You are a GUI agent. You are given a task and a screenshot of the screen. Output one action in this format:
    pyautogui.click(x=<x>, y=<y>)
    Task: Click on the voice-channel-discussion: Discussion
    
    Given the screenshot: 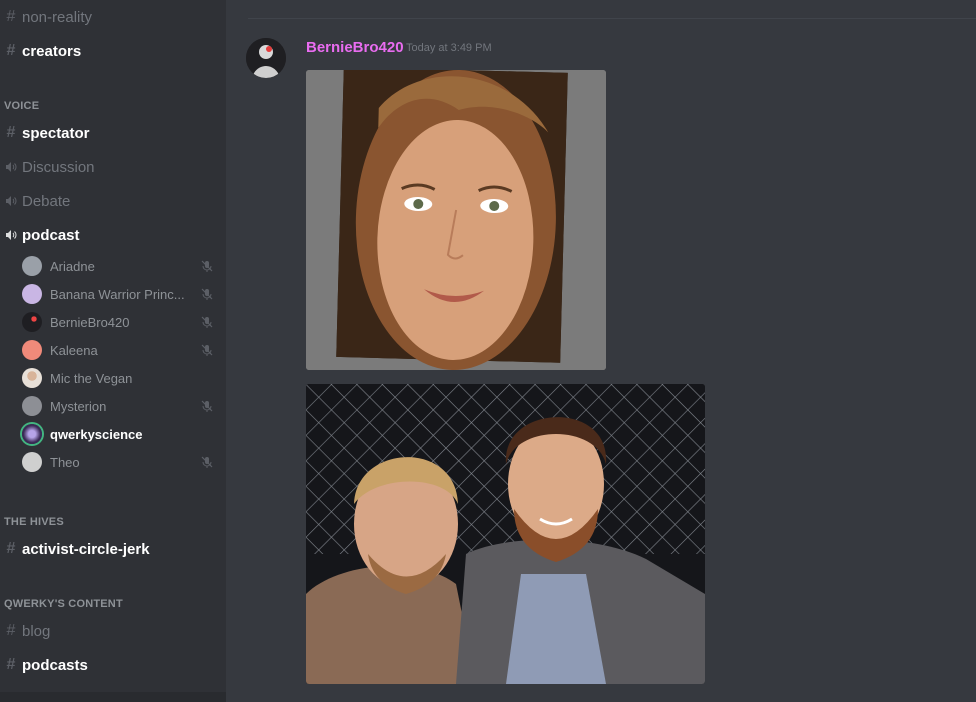 What is the action you would take?
    pyautogui.click(x=49, y=167)
    